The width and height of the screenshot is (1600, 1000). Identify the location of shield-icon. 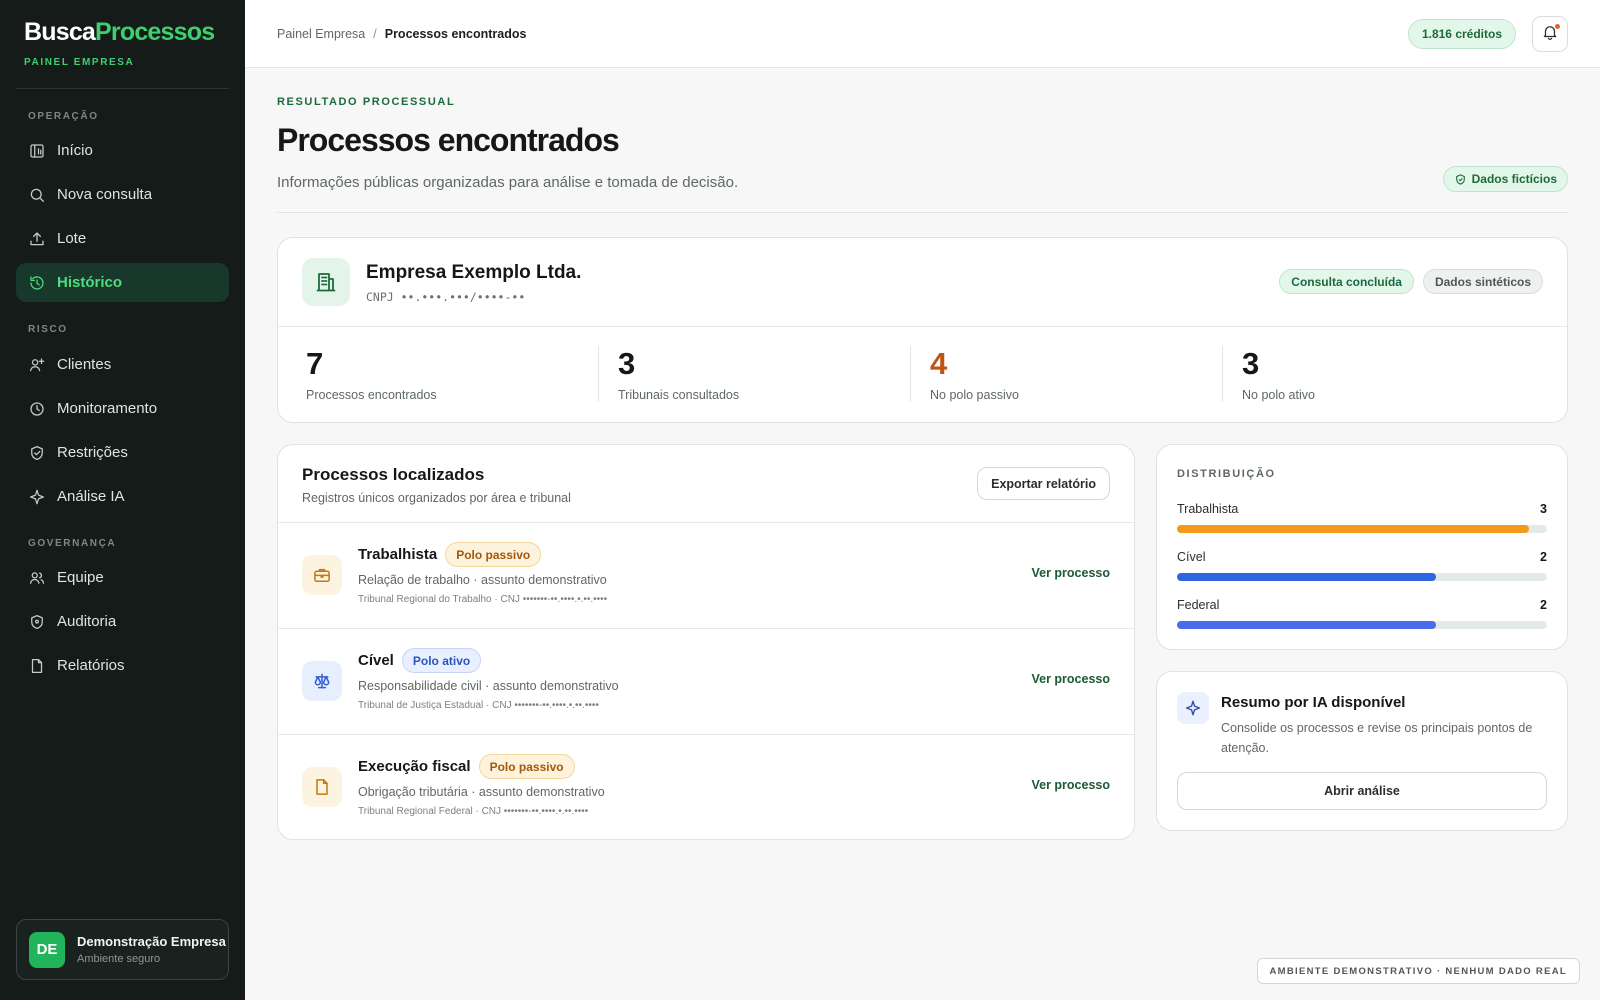
(37, 622).